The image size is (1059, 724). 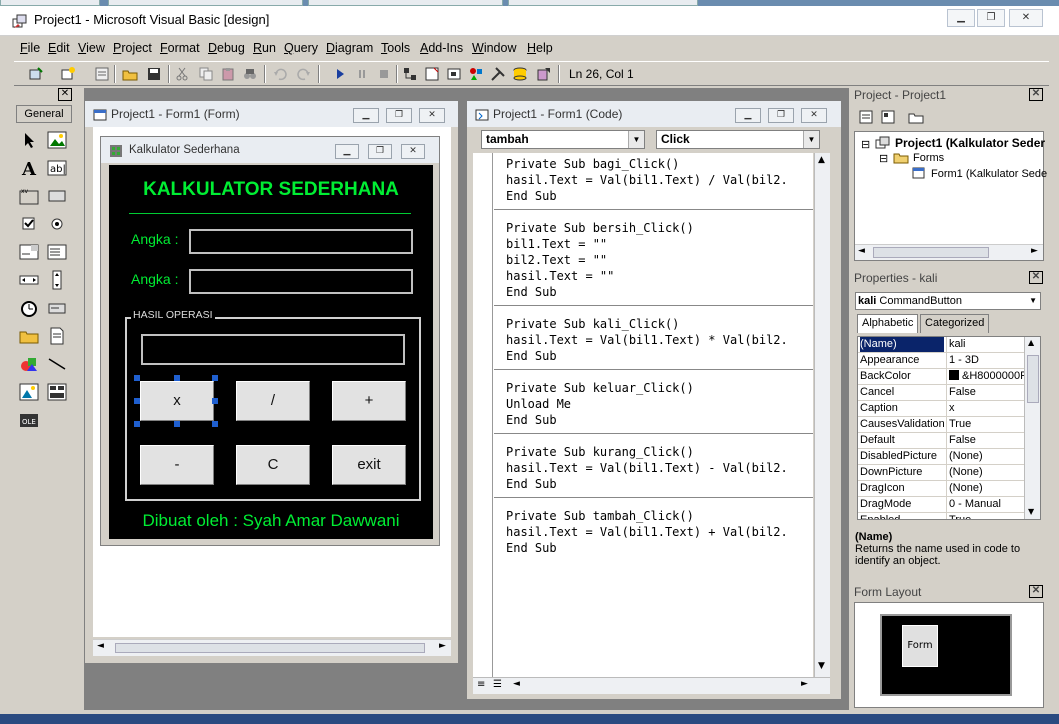 I want to click on menu-tools: Tools, so click(x=395, y=48).